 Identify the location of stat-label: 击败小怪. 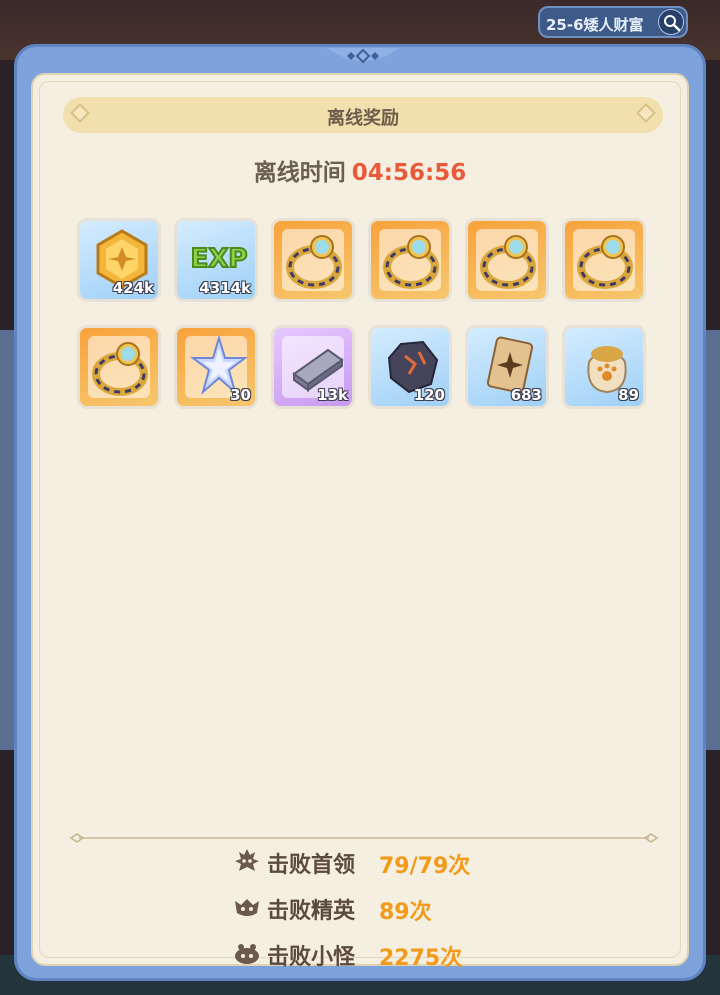
(311, 957).